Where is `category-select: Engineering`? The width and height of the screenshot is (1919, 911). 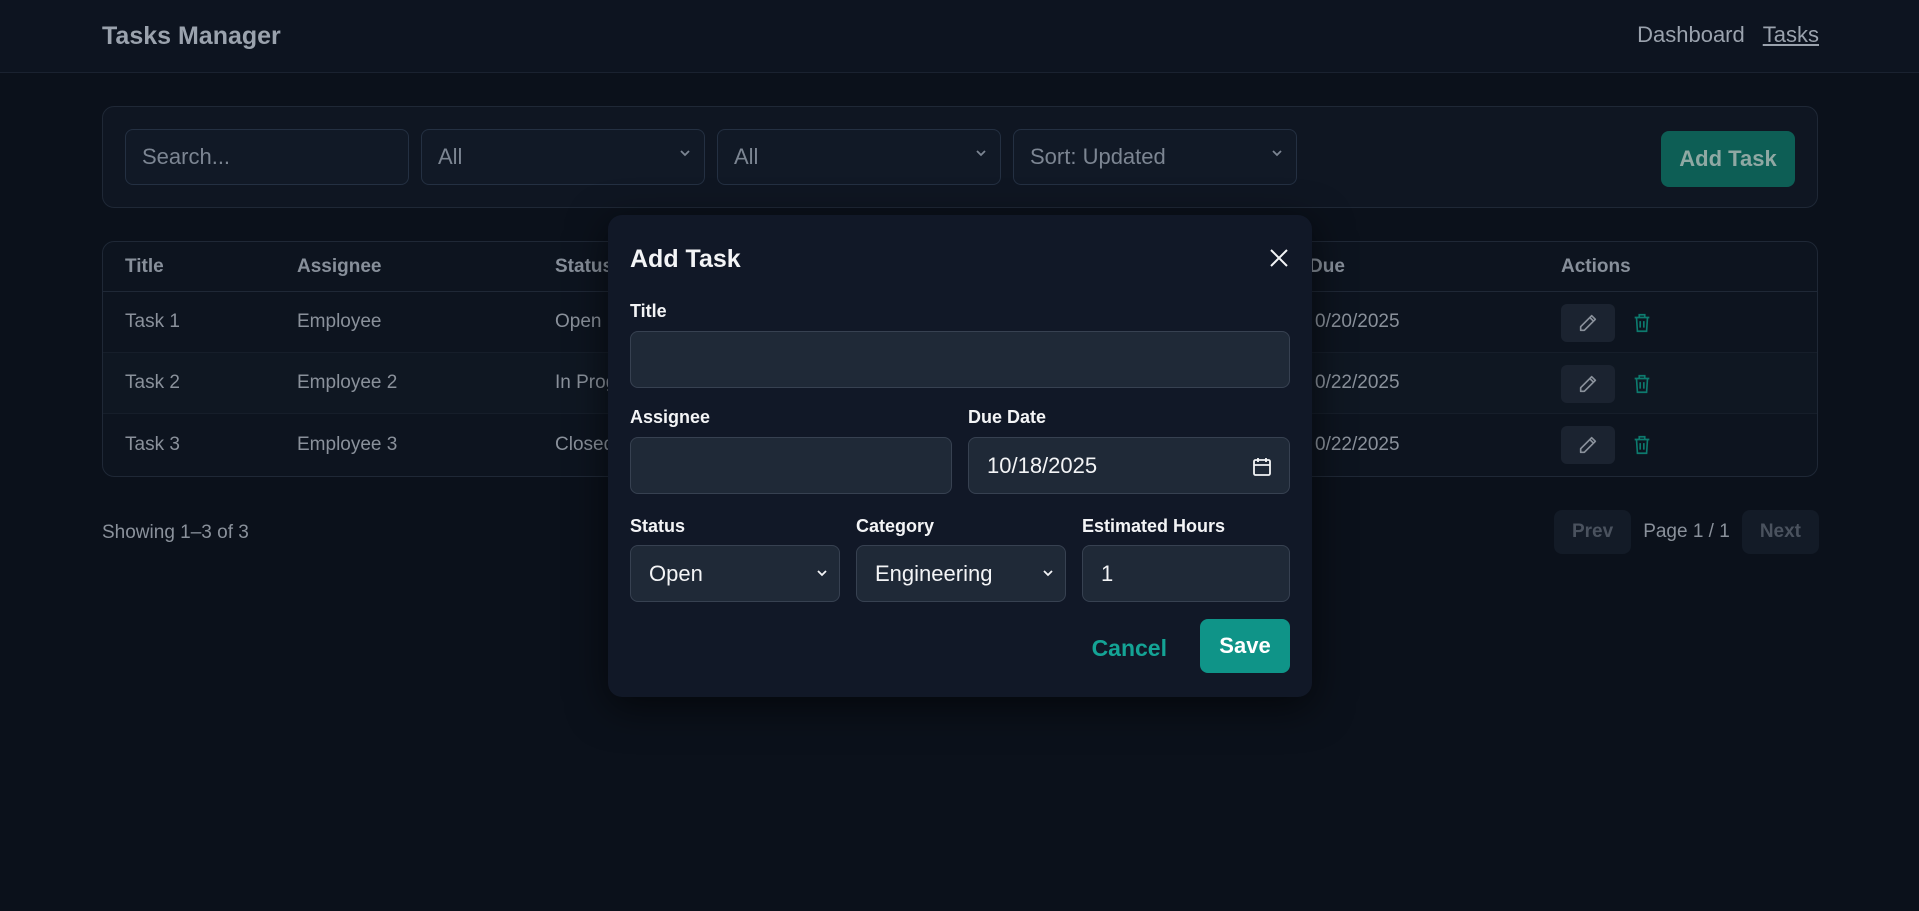 category-select: Engineering is located at coordinates (961, 573).